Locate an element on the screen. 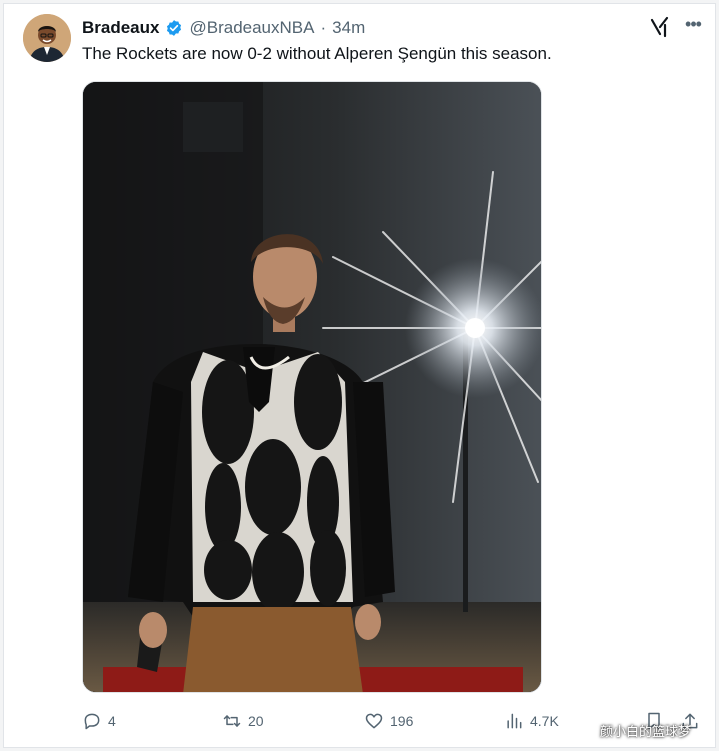 This screenshot has width=719, height=751. verified-badge-icon is located at coordinates (174, 28).